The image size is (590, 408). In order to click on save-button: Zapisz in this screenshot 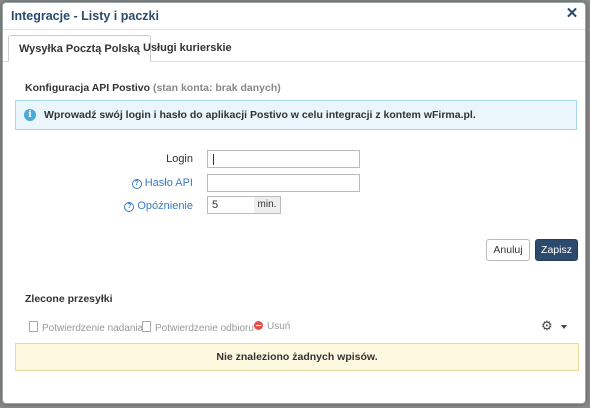, I will do `click(556, 250)`.